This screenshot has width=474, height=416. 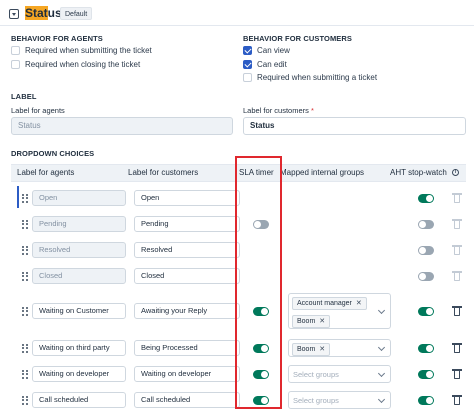 I want to click on sla-timer-highlight, so click(x=258, y=282).